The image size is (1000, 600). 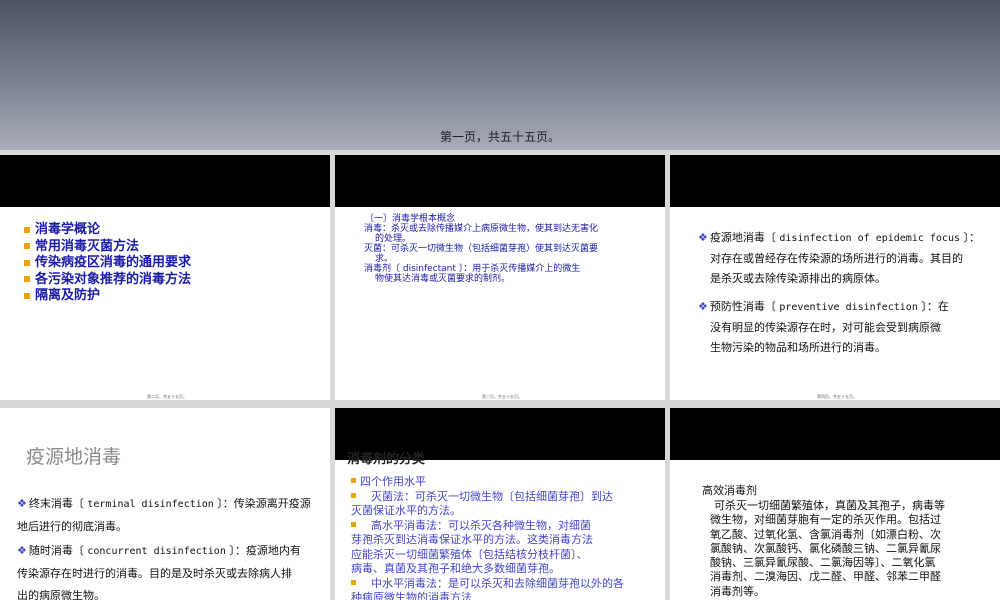 What do you see at coordinates (500, 437) in the screenshot?
I see `slide-title-bar: 消毒剂的分类` at bounding box center [500, 437].